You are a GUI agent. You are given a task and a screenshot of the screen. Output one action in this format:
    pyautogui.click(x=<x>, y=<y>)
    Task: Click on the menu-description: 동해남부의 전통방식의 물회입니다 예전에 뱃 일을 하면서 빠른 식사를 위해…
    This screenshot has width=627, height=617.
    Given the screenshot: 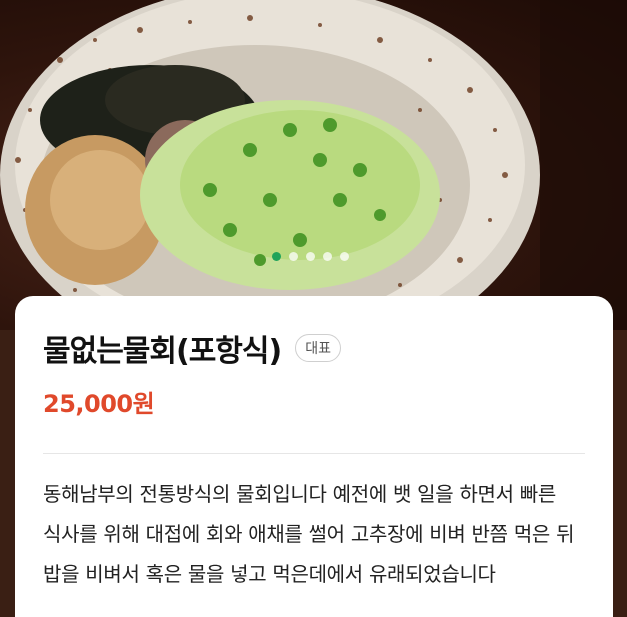 What is the action you would take?
    pyautogui.click(x=309, y=534)
    